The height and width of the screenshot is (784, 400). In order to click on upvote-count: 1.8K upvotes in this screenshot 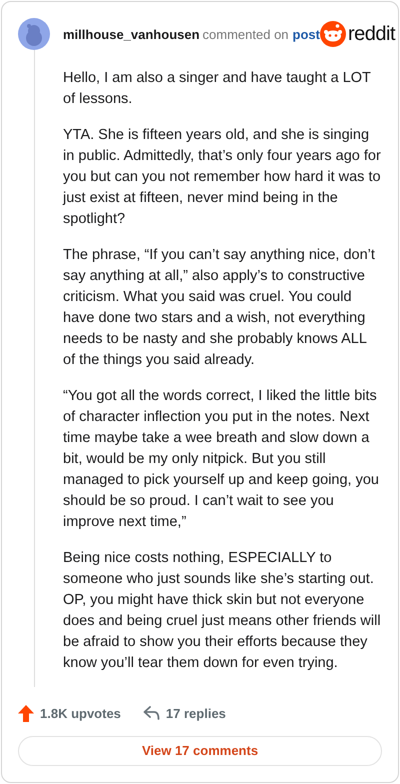, I will do `click(69, 713)`.